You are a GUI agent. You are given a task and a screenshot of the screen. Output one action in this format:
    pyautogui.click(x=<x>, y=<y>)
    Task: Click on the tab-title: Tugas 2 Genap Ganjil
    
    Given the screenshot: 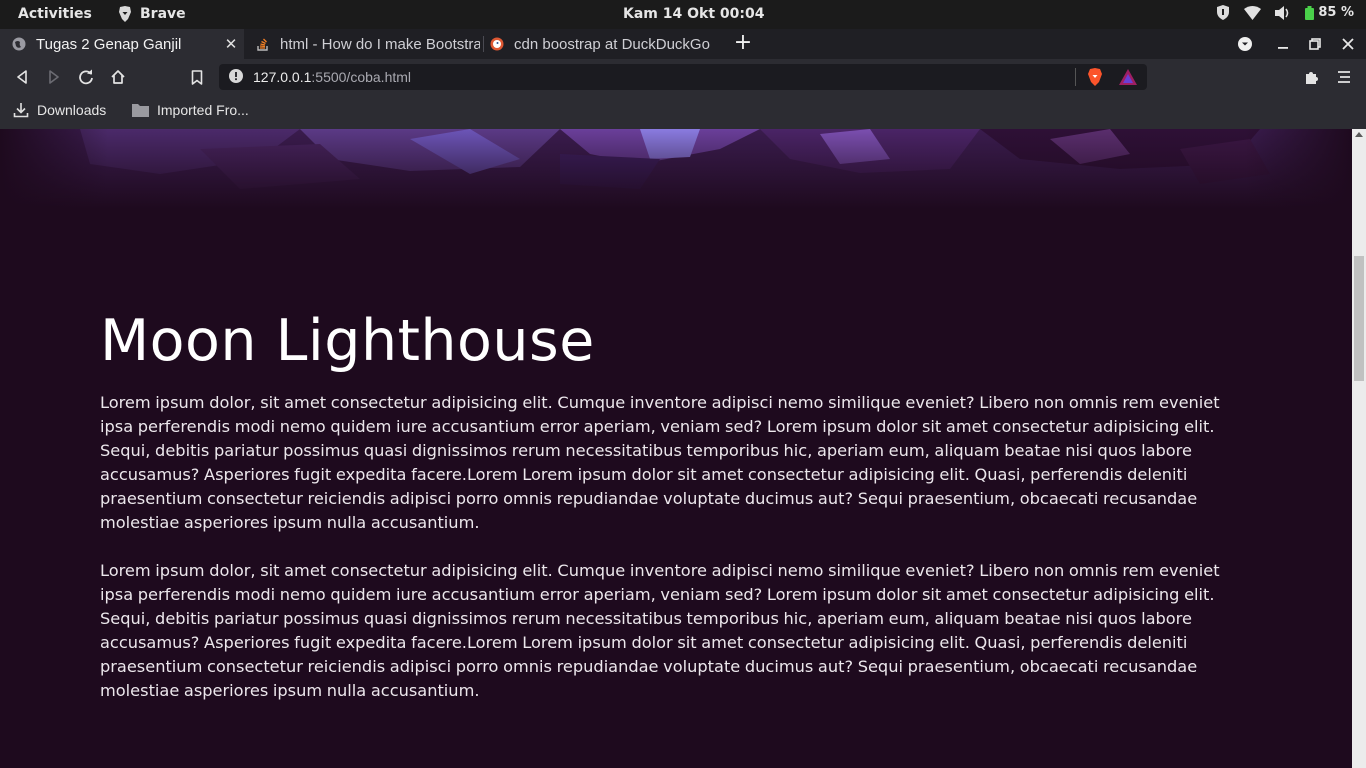 What is the action you would take?
    pyautogui.click(x=109, y=44)
    